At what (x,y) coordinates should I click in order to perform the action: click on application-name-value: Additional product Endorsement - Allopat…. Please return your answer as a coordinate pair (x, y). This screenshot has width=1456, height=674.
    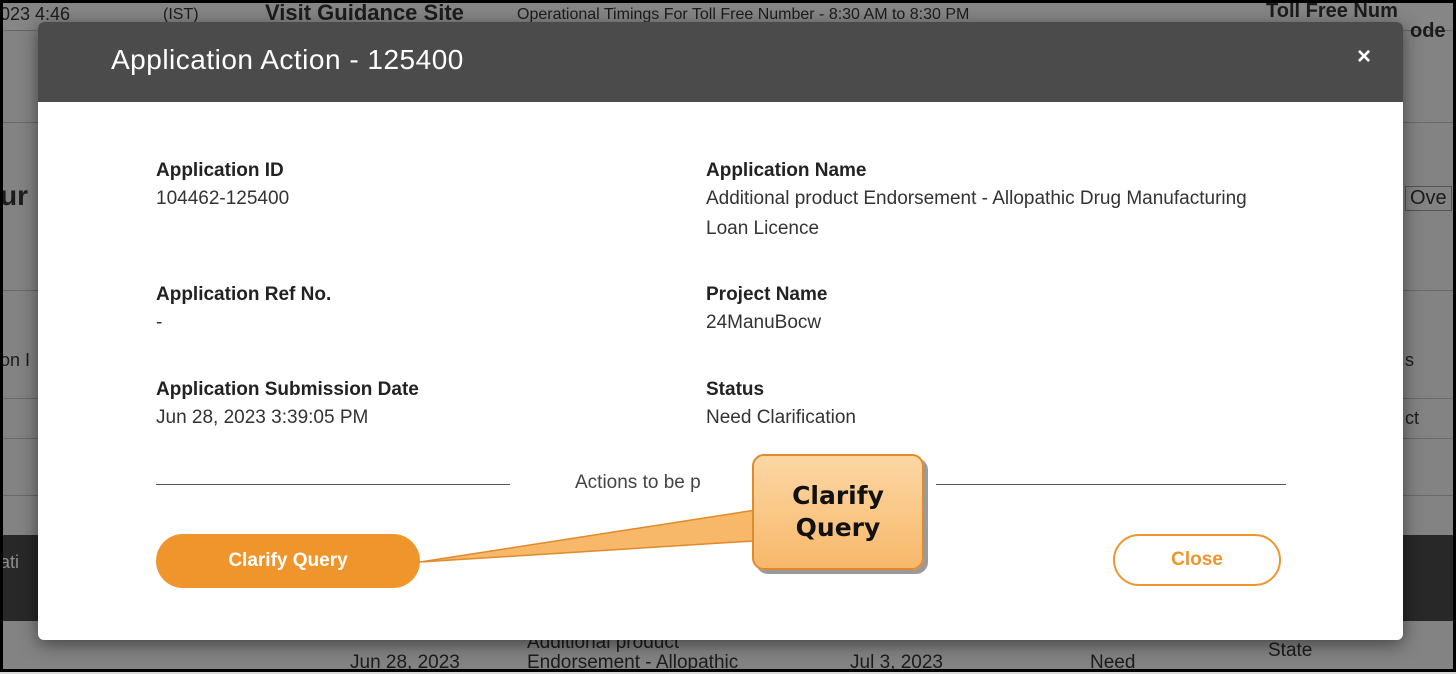
    Looking at the image, I should click on (976, 213).